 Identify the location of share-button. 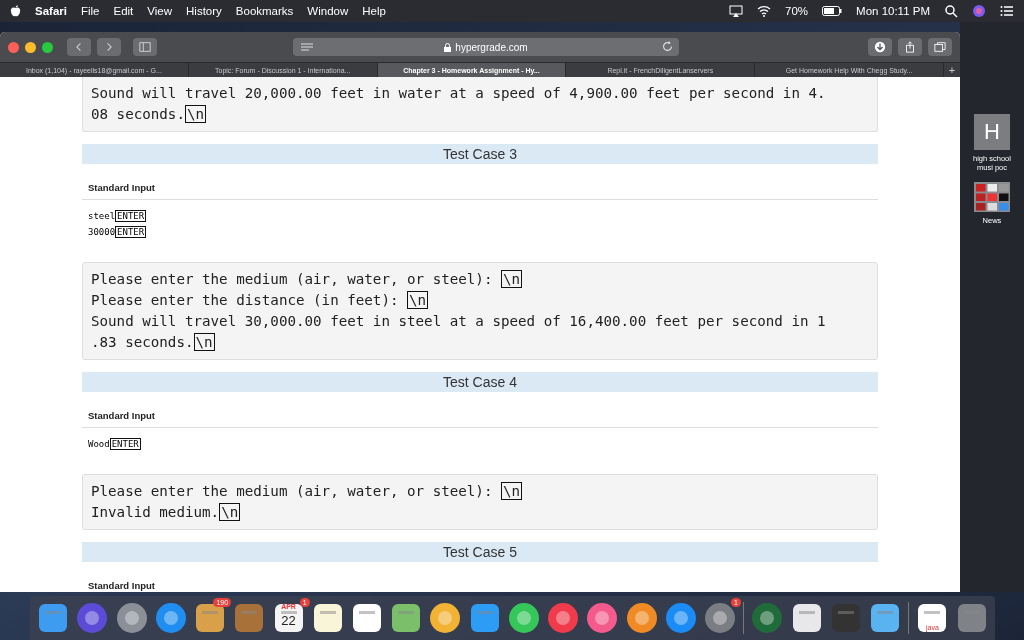
(910, 47).